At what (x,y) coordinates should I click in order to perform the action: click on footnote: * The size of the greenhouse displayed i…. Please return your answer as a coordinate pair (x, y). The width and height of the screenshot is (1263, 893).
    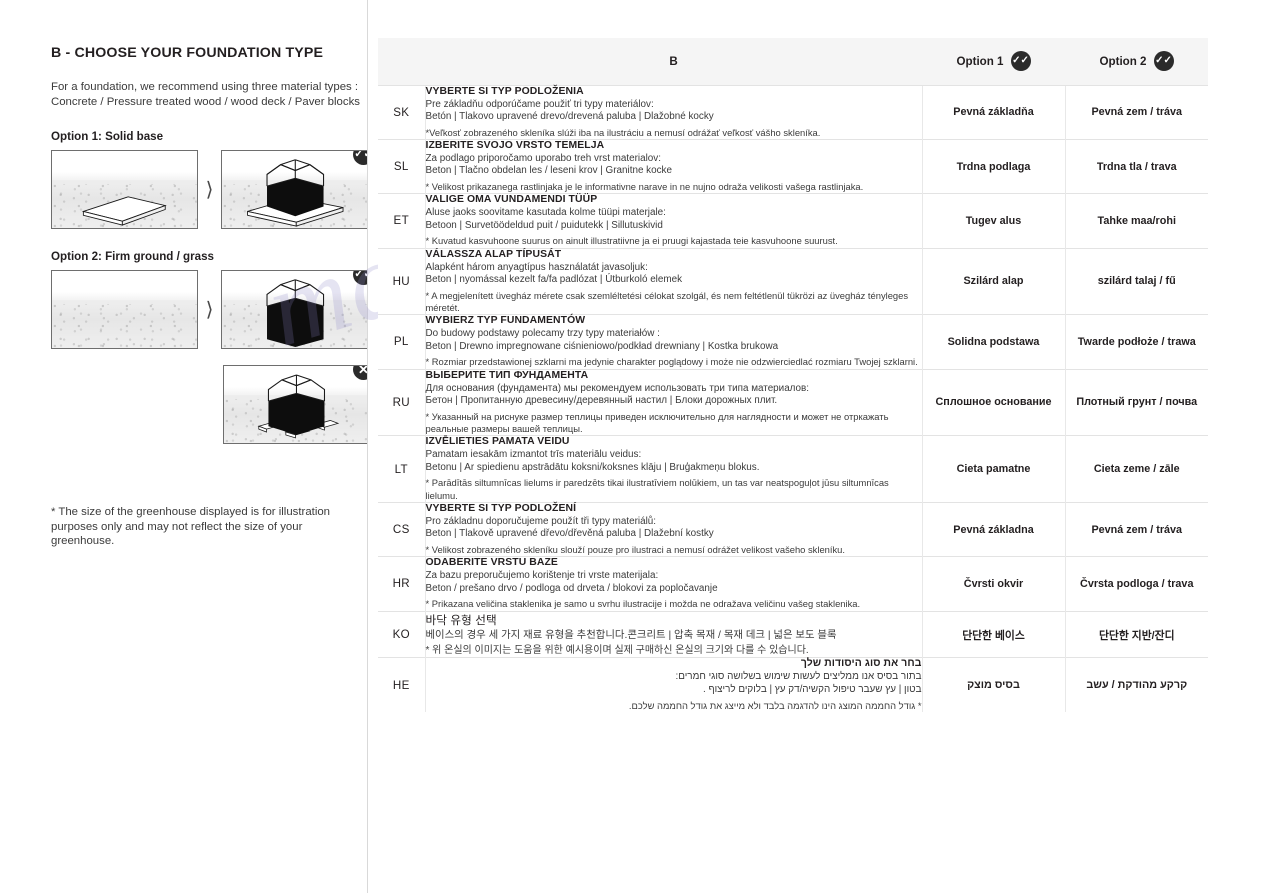
    Looking at the image, I should click on (191, 527).